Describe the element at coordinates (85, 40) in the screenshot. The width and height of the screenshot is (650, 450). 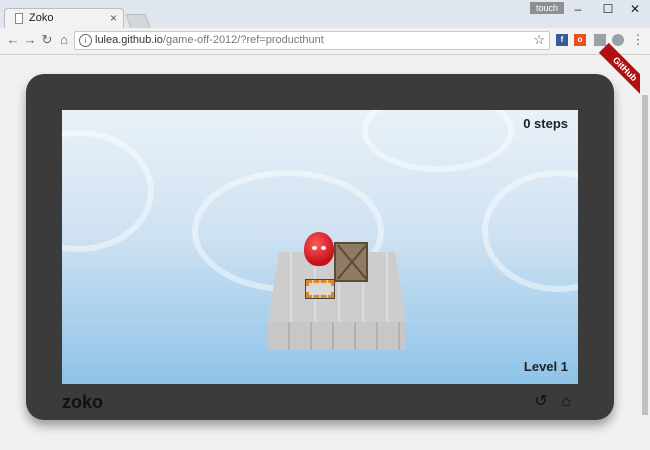
I see `info-icon: i` at that location.